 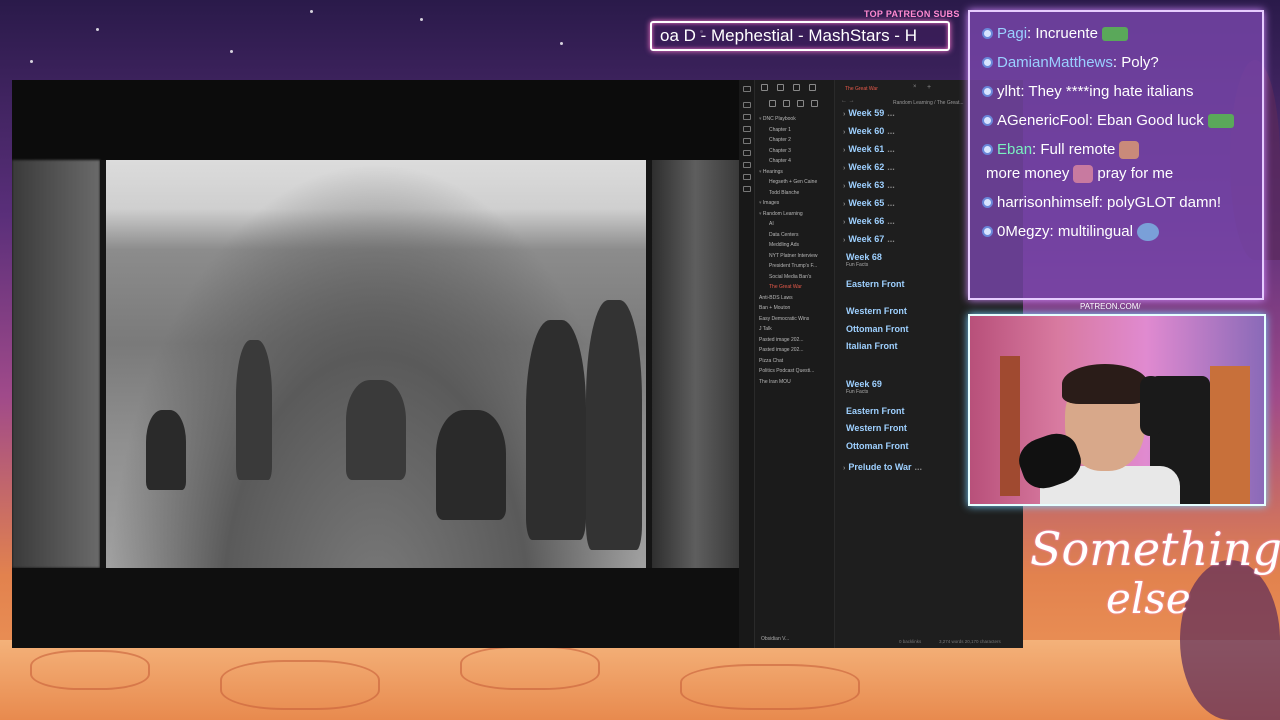 I want to click on canvas-icon, so click(x=747, y=129).